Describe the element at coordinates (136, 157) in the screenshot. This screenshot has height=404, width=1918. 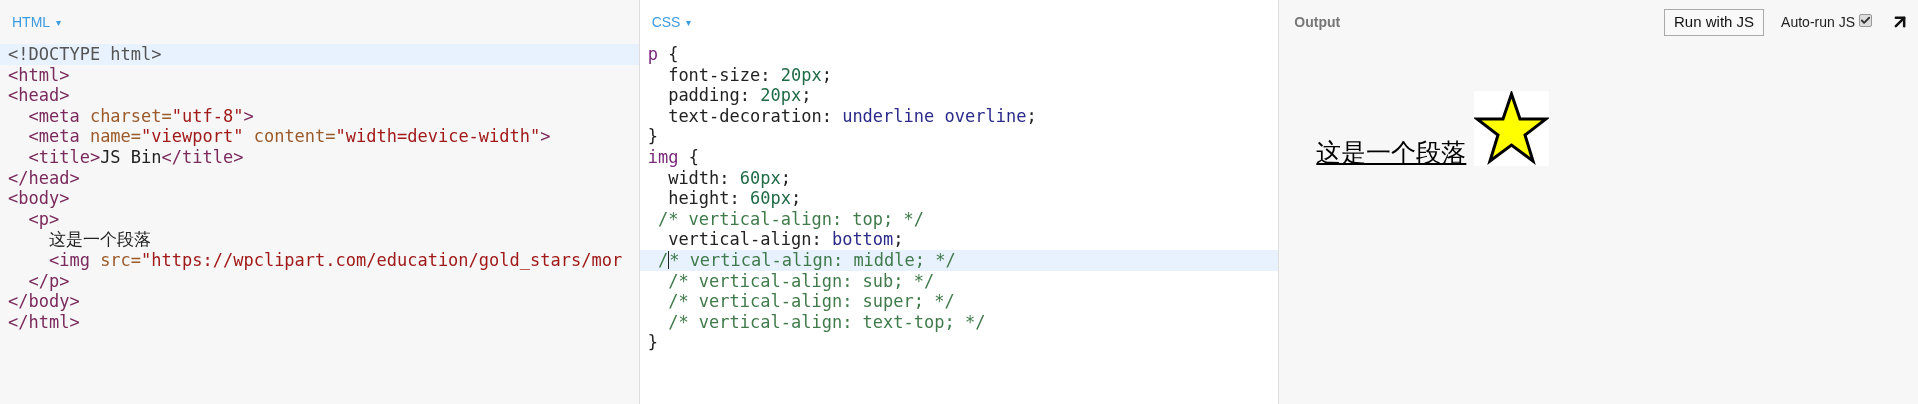
I see `code-line: <title>JS Bin</title>` at that location.